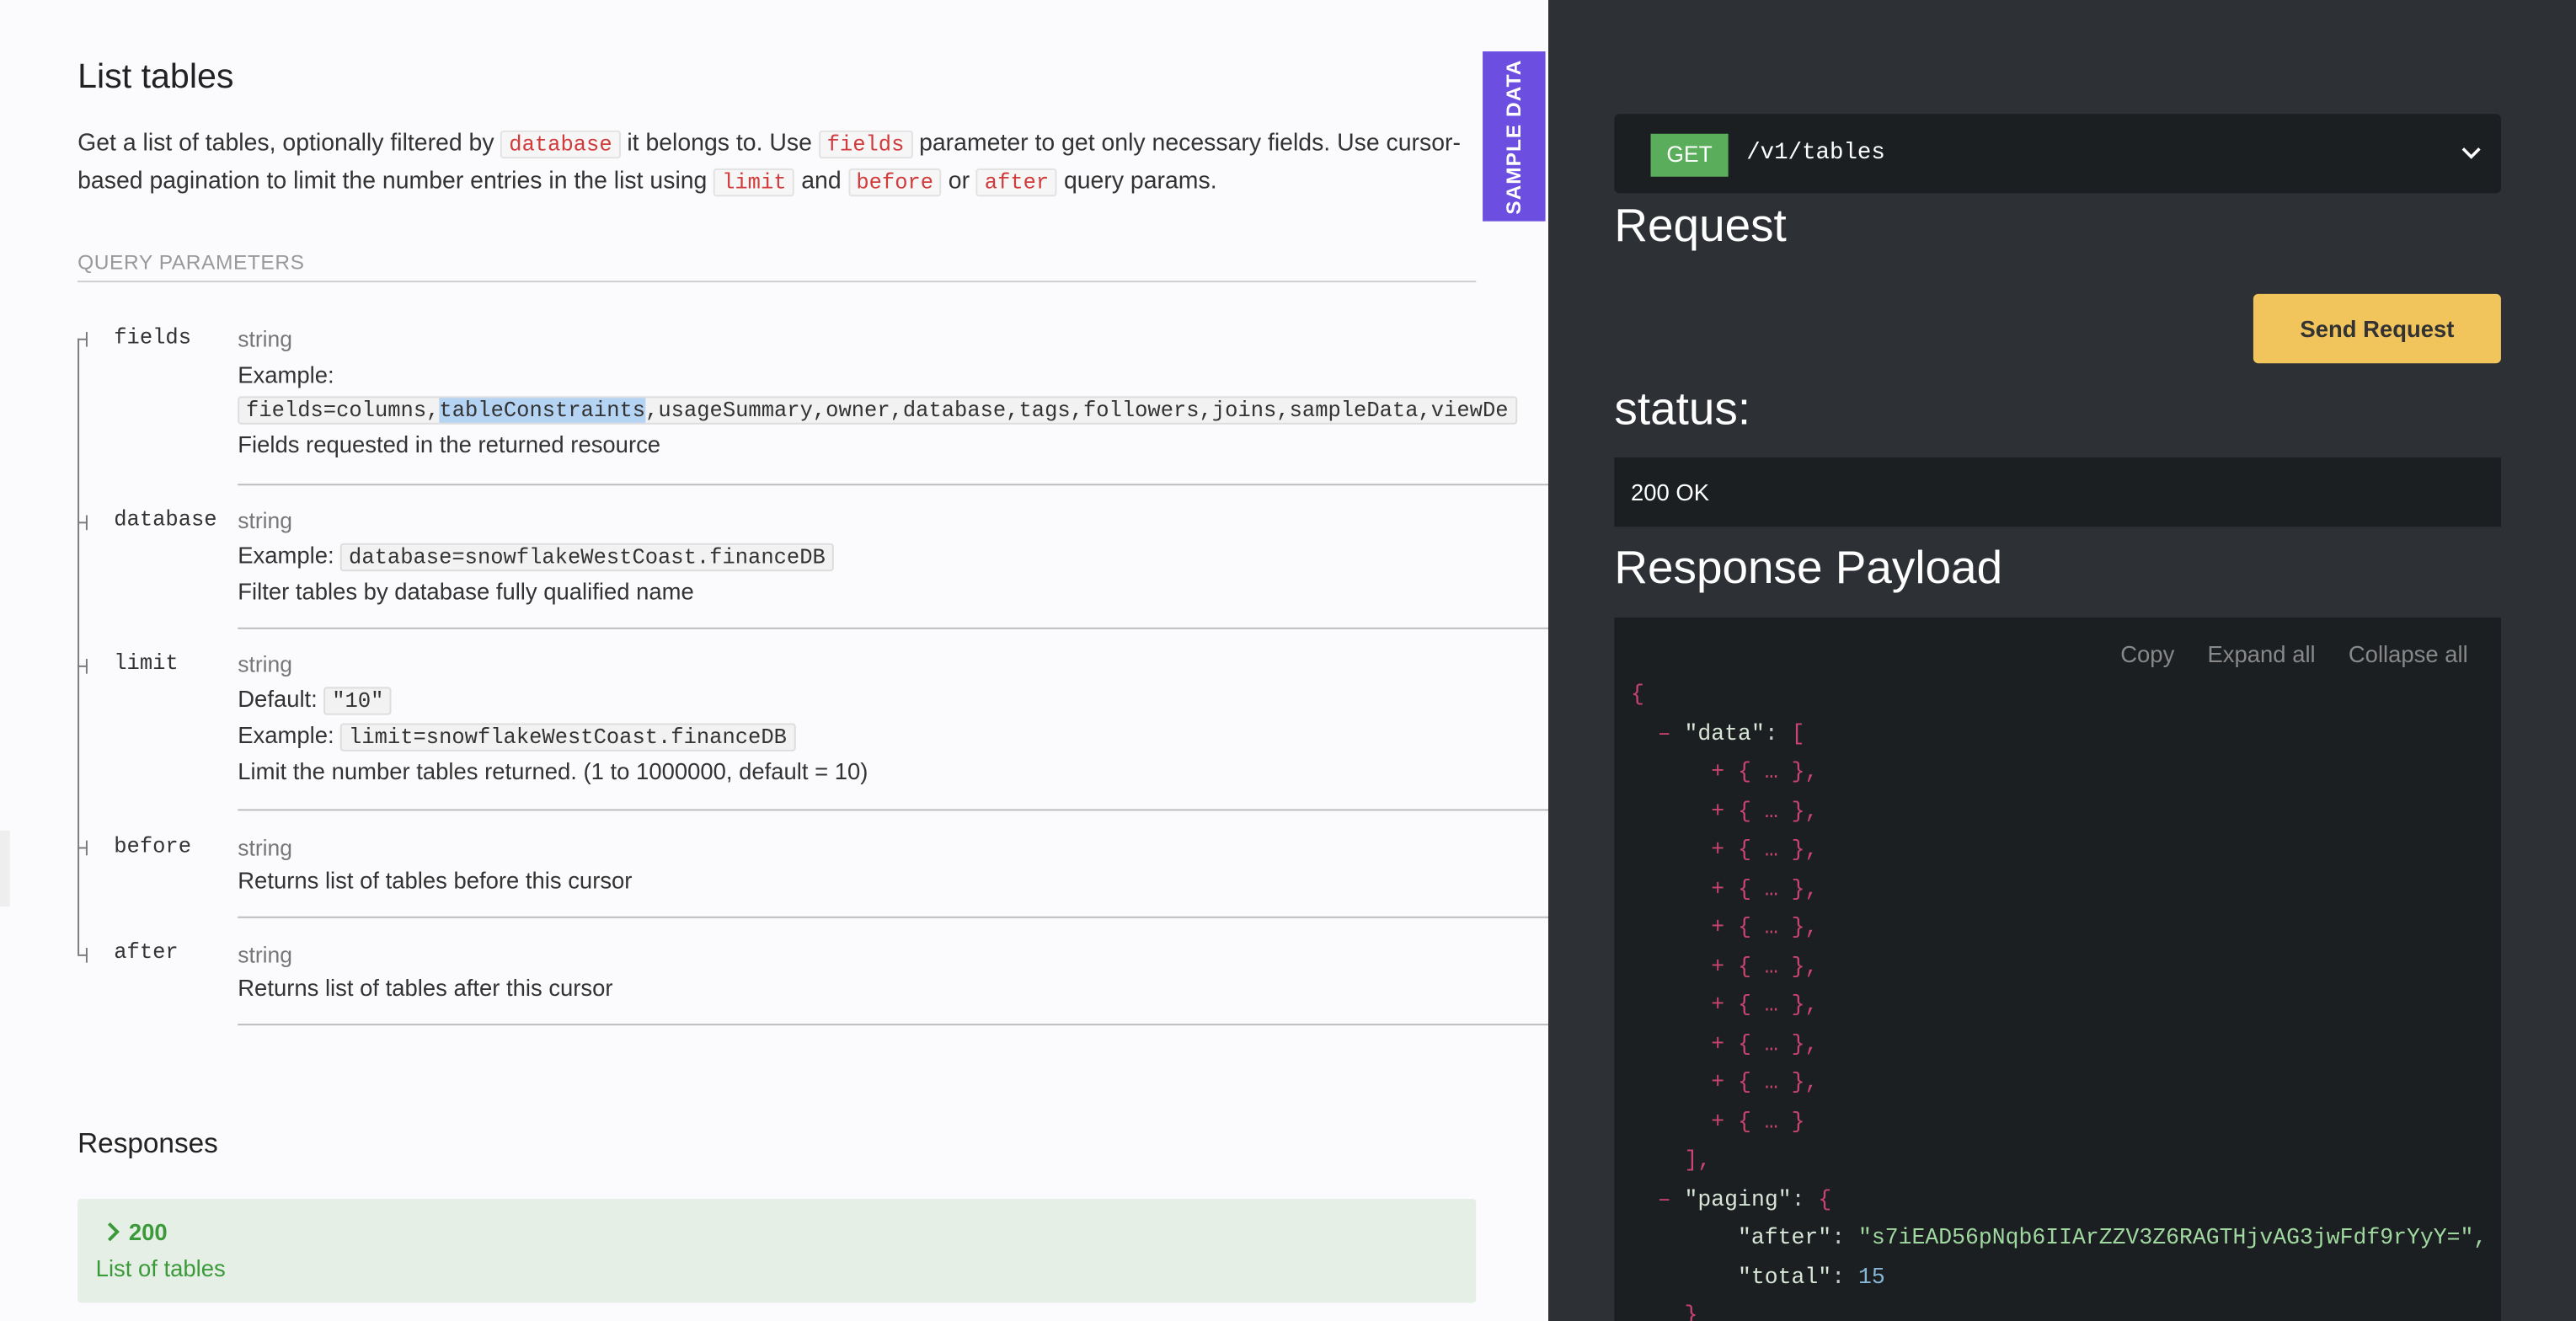 The width and height of the screenshot is (2576, 1321). What do you see at coordinates (2057, 154) in the screenshot?
I see `endpoint-selector: GET /v1/tables` at bounding box center [2057, 154].